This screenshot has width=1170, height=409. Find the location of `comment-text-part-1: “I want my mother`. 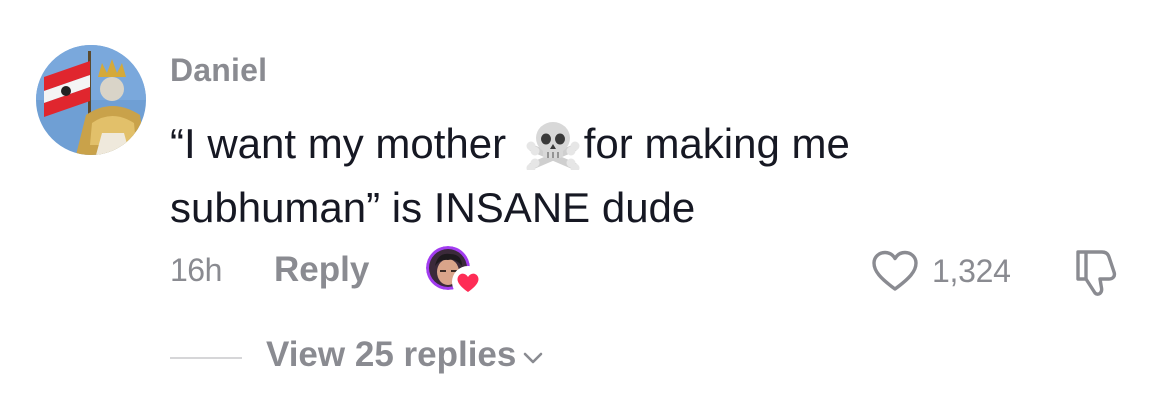

comment-text-part-1: “I want my mother is located at coordinates (344, 143).